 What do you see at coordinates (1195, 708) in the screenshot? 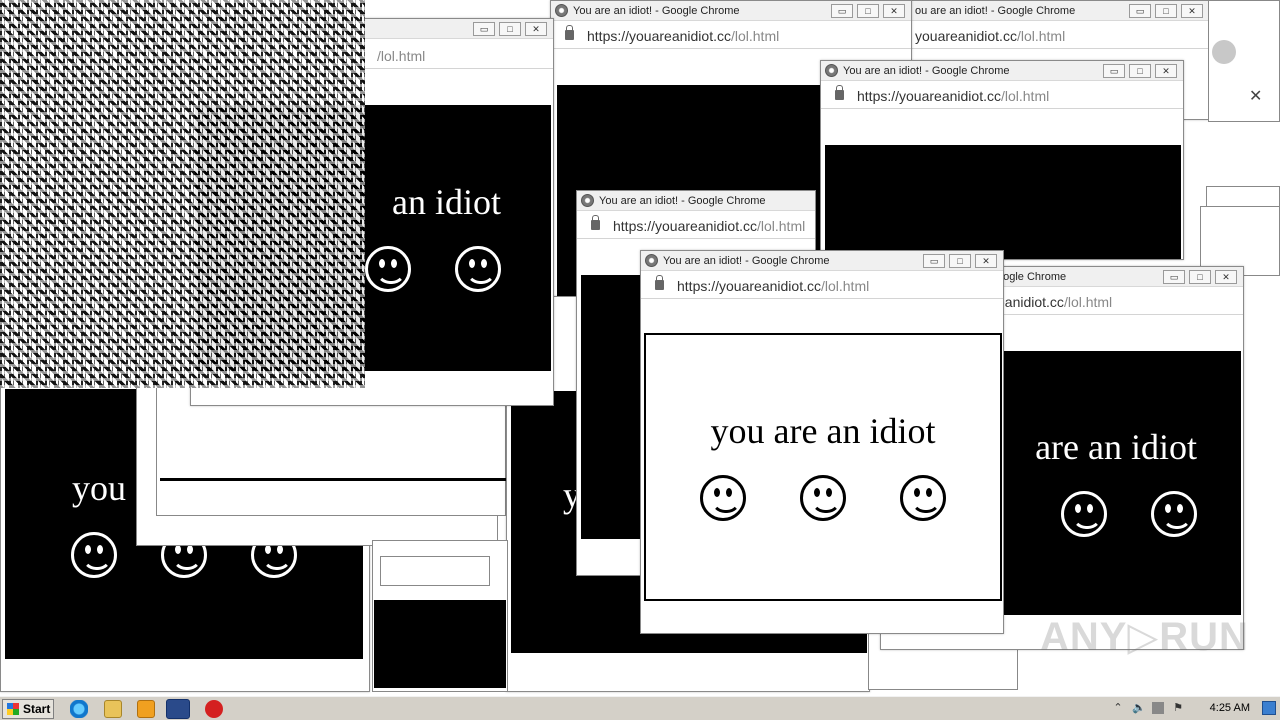
I see `system-tray: ⌃ 🔈 ⚑ 4:25 AM` at bounding box center [1195, 708].